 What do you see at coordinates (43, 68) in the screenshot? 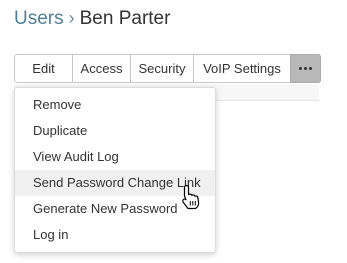
I see `tab-edit: Edit` at bounding box center [43, 68].